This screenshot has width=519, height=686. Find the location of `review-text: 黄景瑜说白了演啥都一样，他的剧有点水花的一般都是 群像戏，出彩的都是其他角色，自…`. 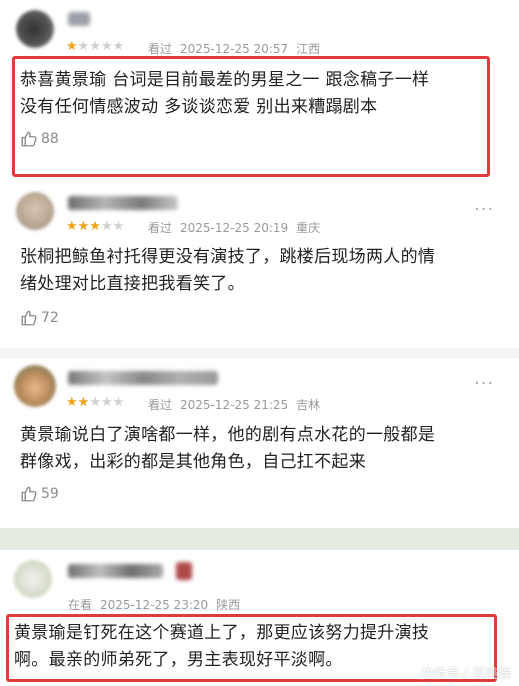

review-text: 黄景瑜说白了演啥都一样，他的剧有点水花的一般都是 群像戏，出彩的都是其他角色，自… is located at coordinates (227, 449).